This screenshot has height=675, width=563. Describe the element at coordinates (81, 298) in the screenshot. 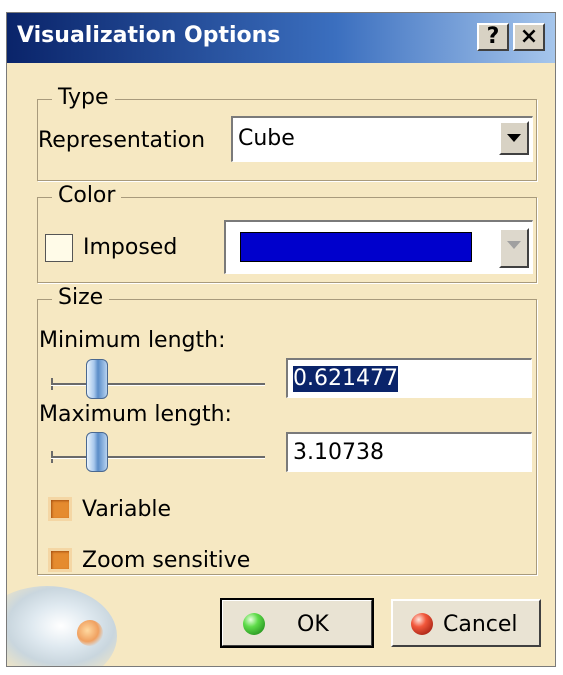

I see `size-legend: Size` at that location.